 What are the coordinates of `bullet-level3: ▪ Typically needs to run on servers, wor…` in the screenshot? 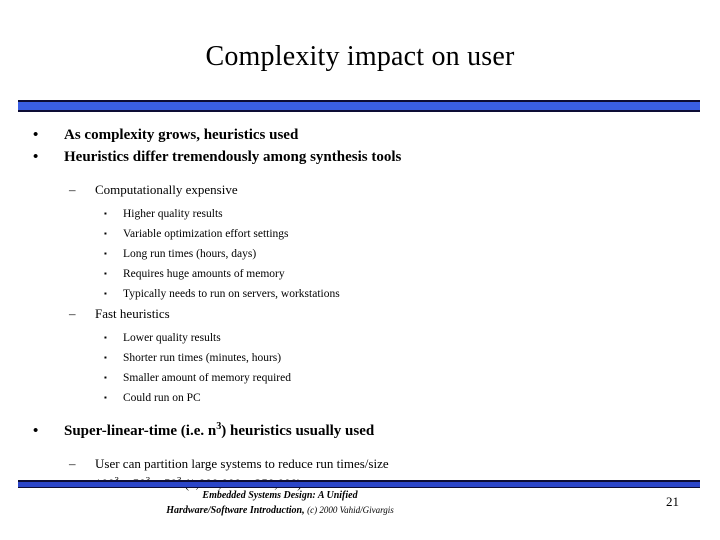 It's located at (360, 294).